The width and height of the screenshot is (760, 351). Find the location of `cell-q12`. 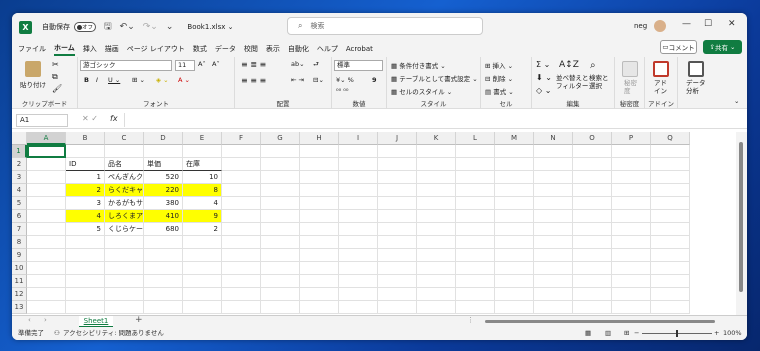

cell-q12 is located at coordinates (670, 294).